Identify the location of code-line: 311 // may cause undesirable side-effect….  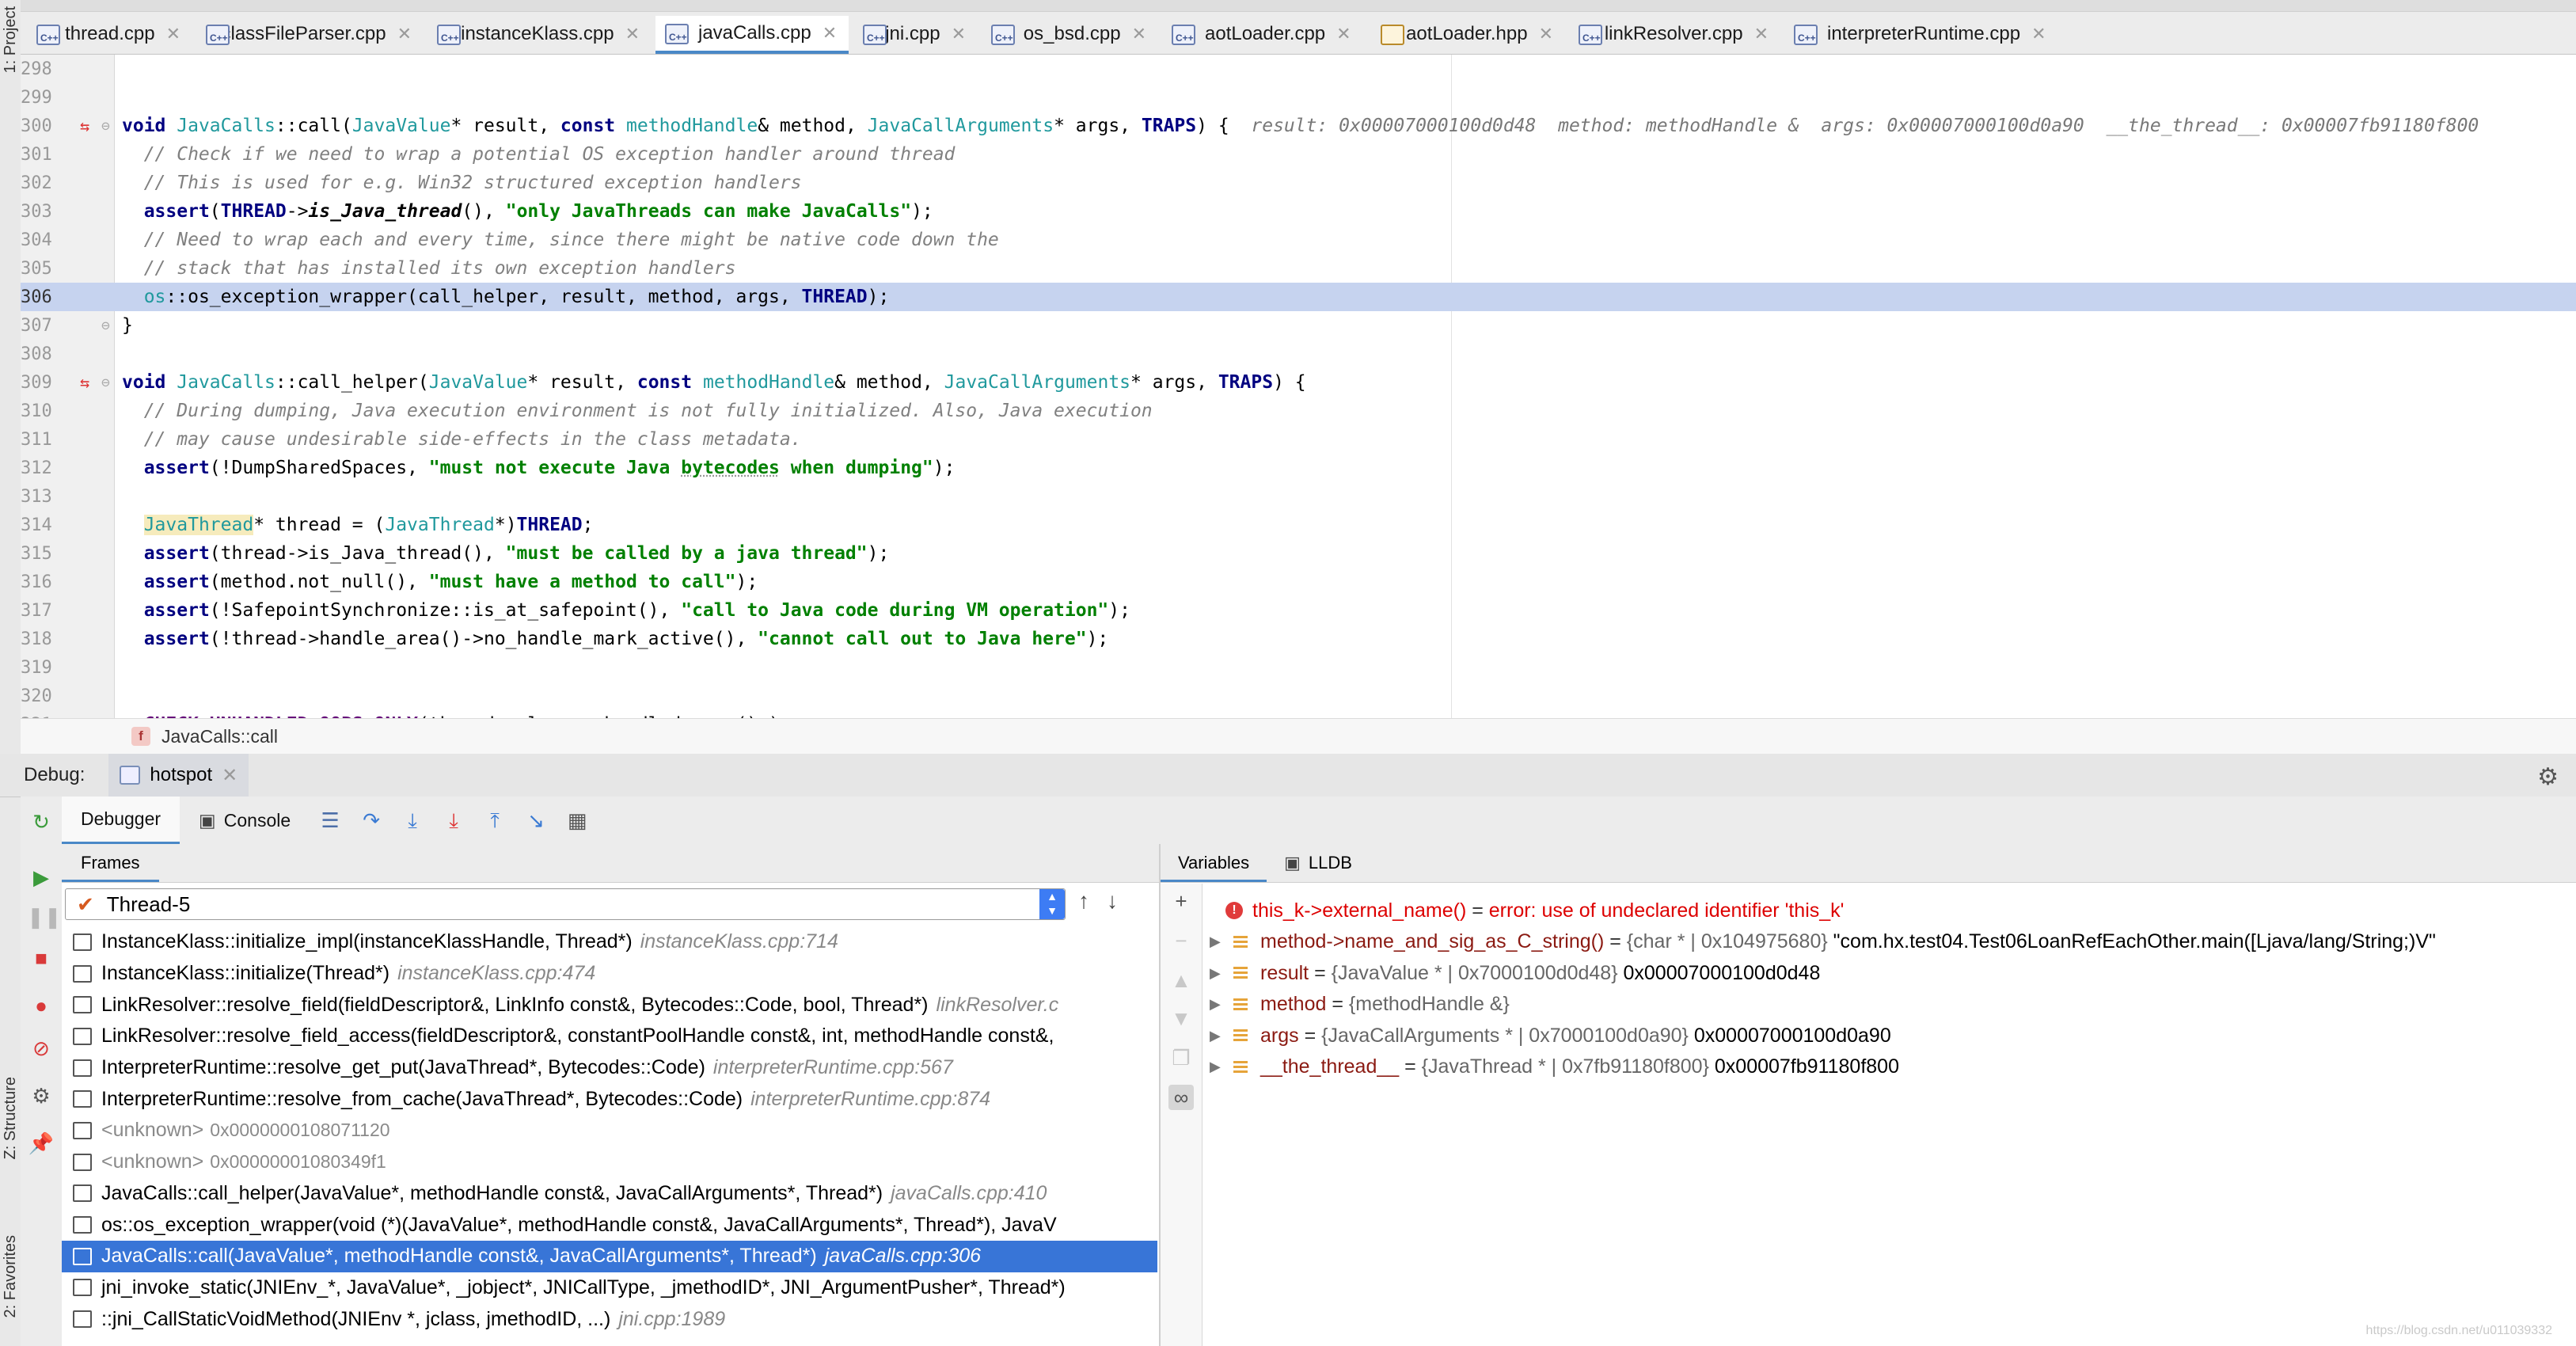
(1298, 439).